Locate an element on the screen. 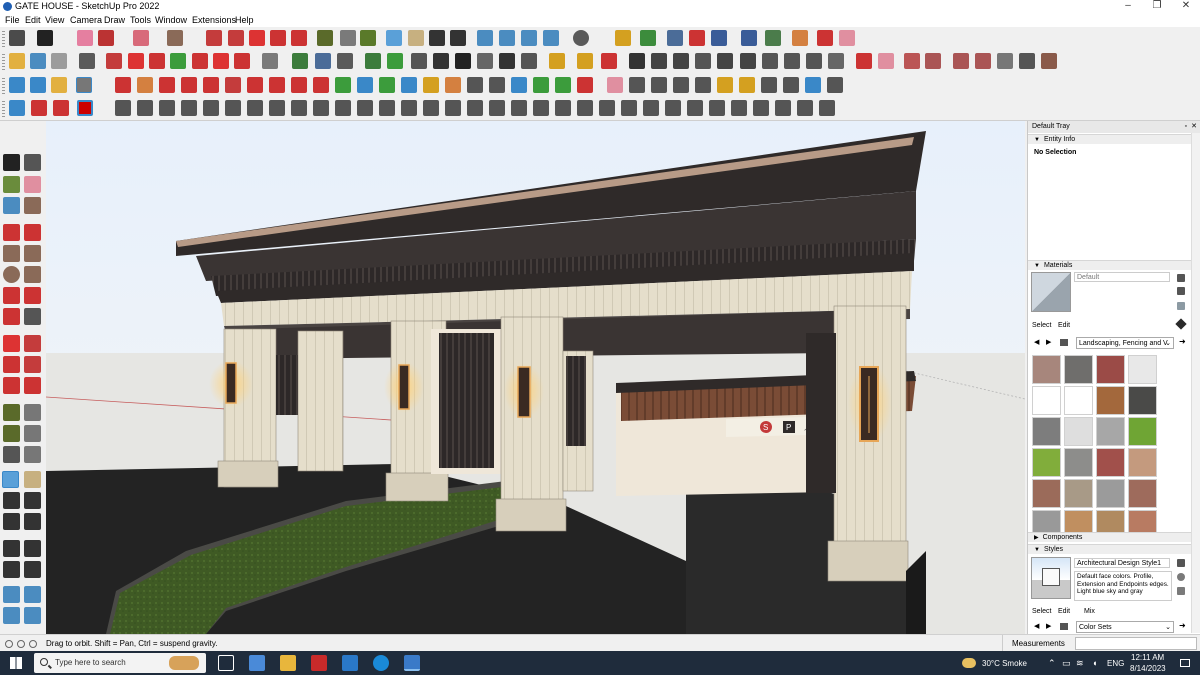 The image size is (1200, 675). dimension-tool-icon is located at coordinates (32, 412).